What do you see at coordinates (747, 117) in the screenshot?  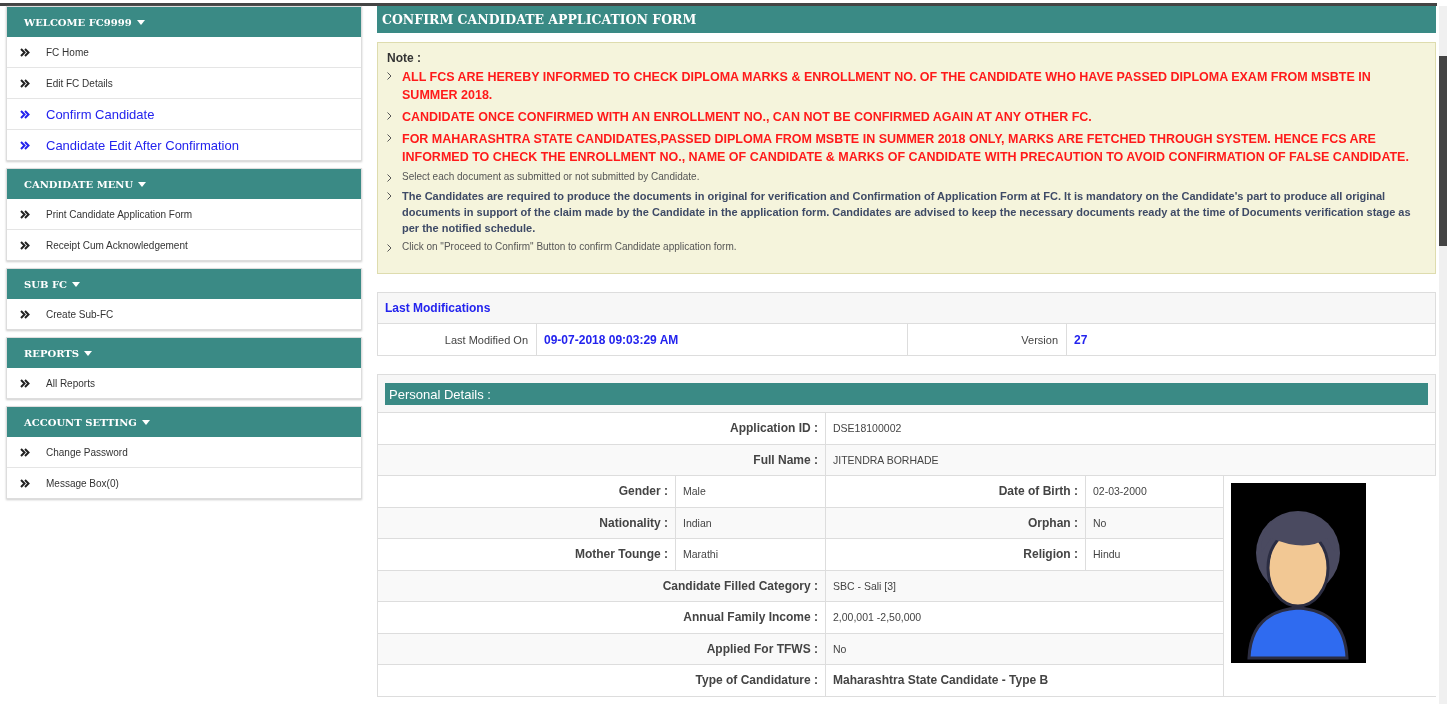 I see `note-text: CANDIDATE ONCE CONFIRMED WITH AN ENROLLMENT NO., CAN NOT BE CONFIRMED AGAIN AT ANY OTHER FC.` at bounding box center [747, 117].